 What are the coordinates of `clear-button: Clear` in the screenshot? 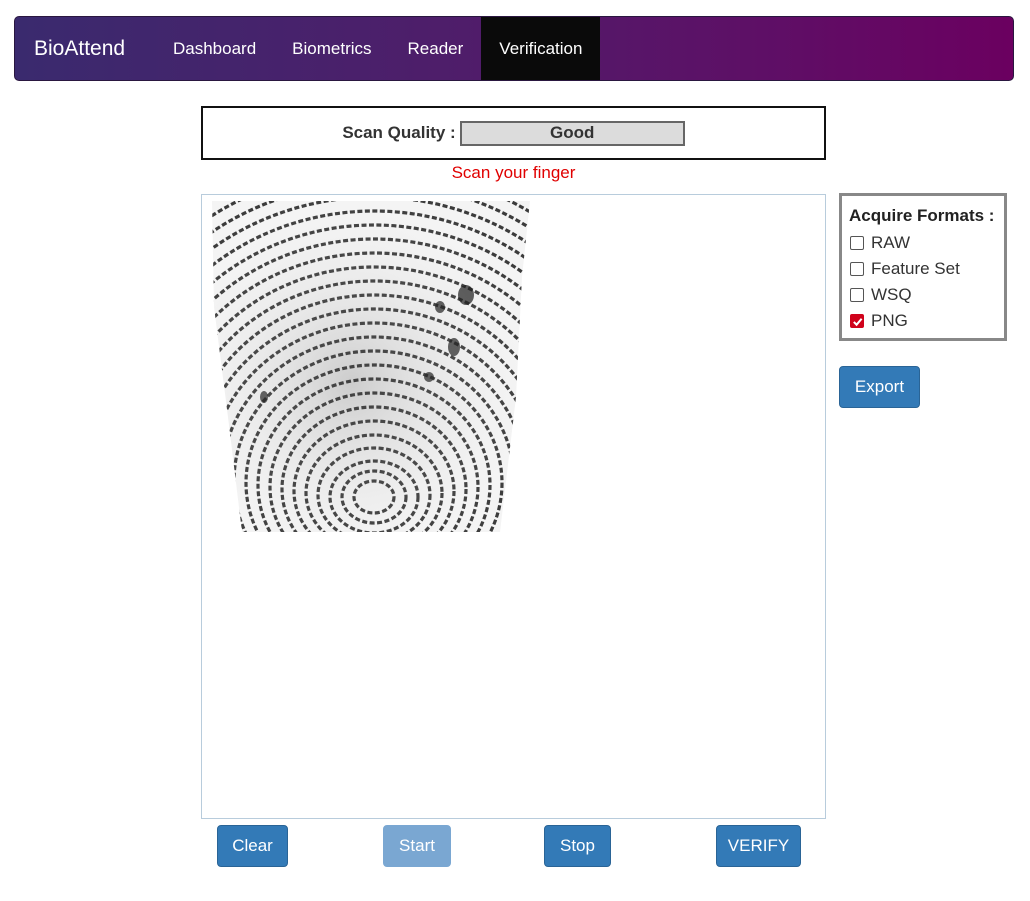 It's located at (252, 846).